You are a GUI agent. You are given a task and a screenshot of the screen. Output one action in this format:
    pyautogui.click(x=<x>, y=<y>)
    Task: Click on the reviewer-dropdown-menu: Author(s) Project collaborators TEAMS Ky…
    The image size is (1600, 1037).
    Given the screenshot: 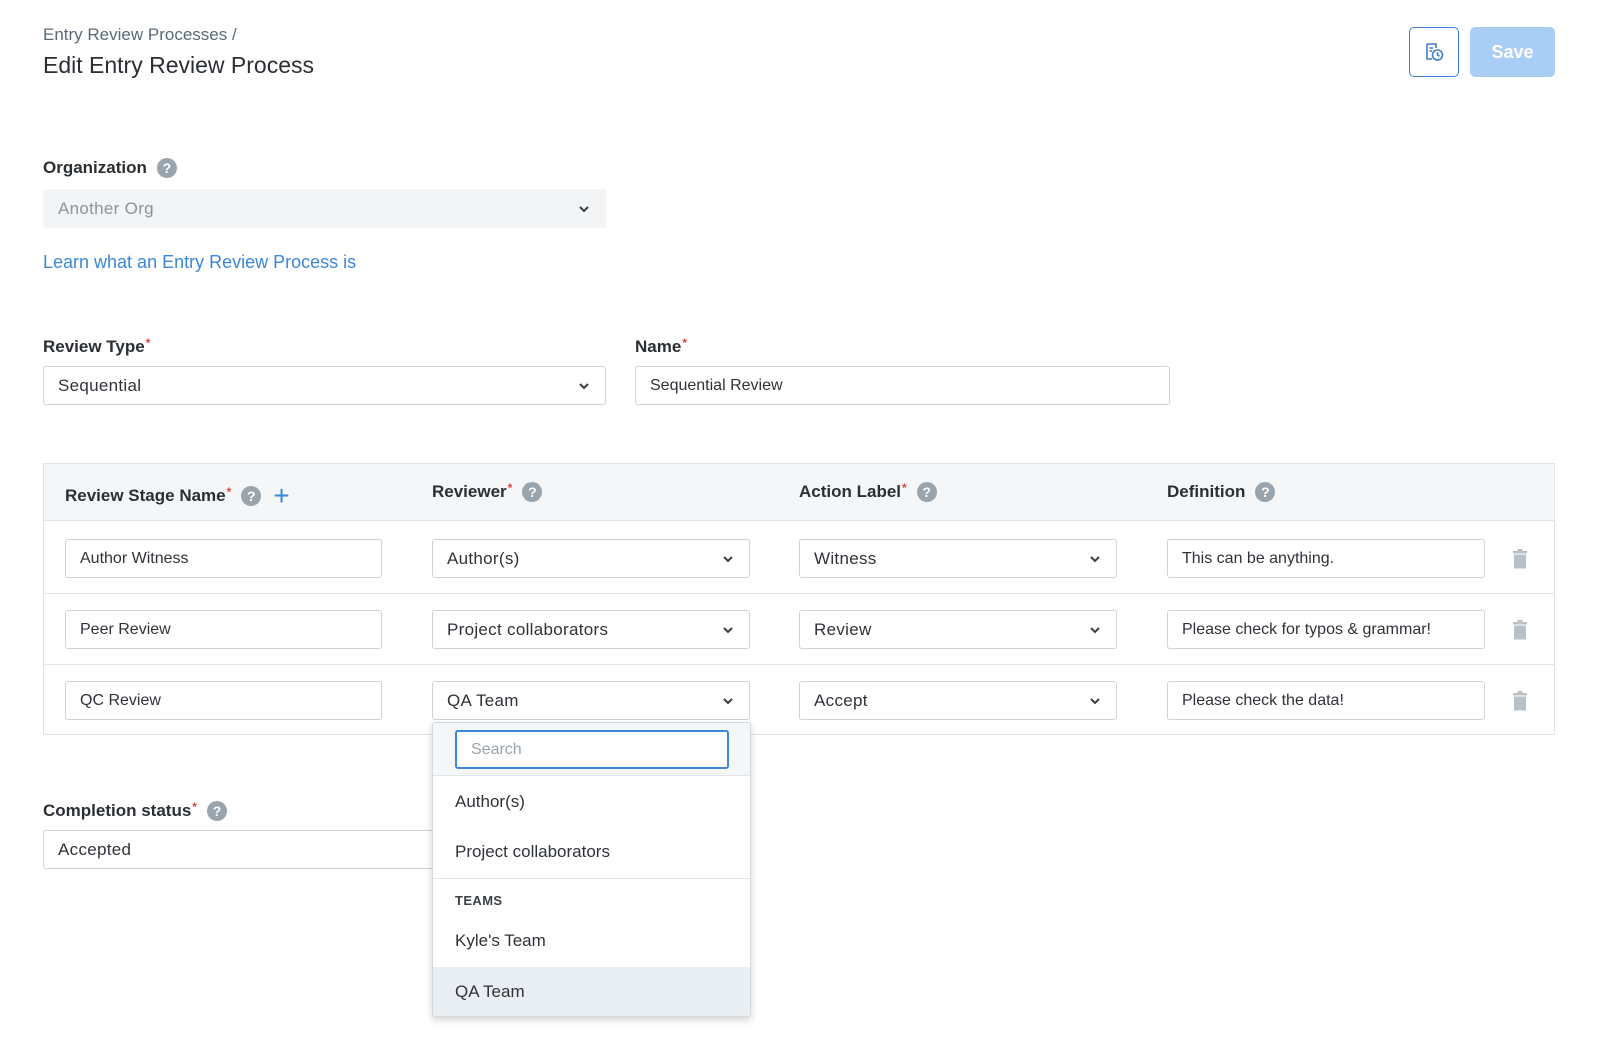 What is the action you would take?
    pyautogui.click(x=591, y=869)
    